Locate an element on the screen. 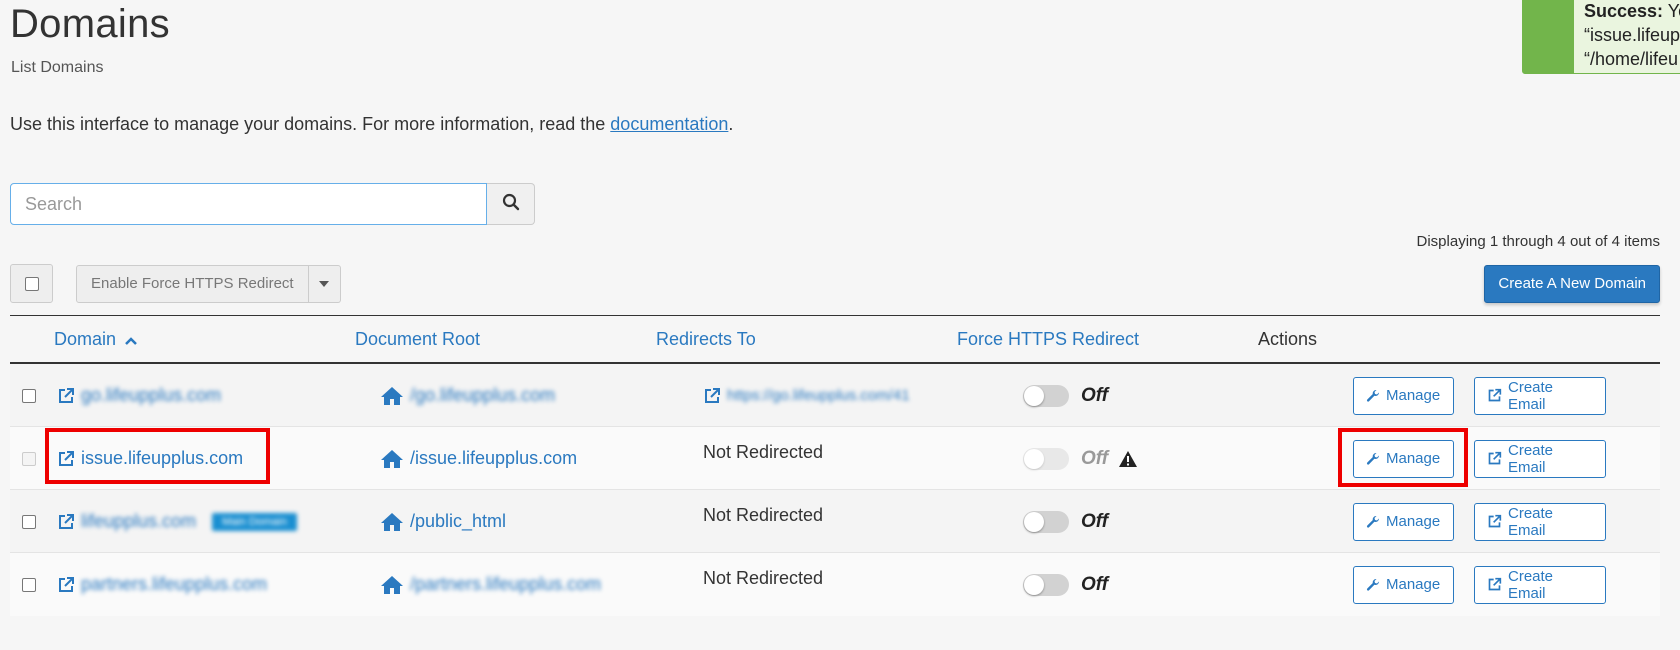  pagination-summary: Displaying 1 through 4 out of 4 items is located at coordinates (1538, 241).